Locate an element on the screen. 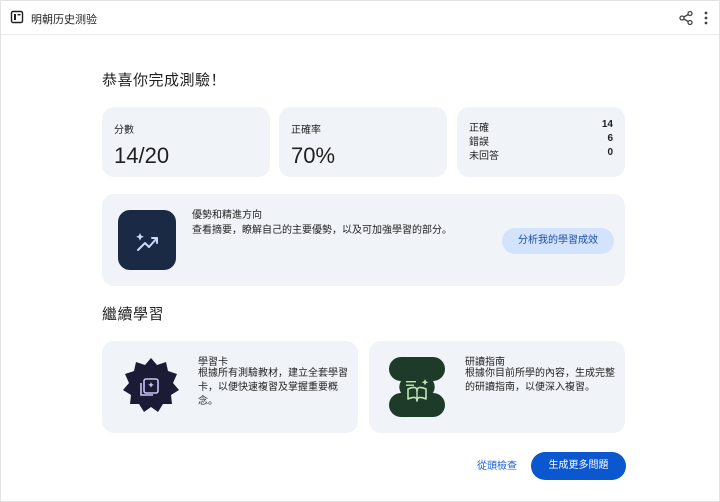 The width and height of the screenshot is (720, 502). flashcards-description-line: 念。 is located at coordinates (208, 401).